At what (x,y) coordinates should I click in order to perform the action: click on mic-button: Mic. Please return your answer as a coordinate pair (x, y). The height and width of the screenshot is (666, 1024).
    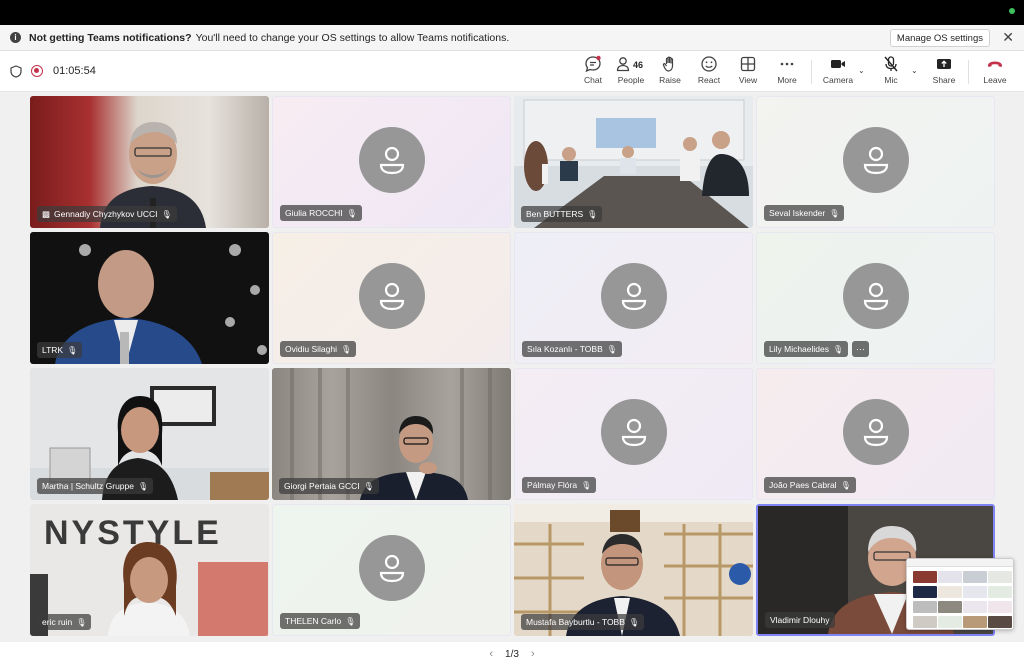
    Looking at the image, I should click on (891, 72).